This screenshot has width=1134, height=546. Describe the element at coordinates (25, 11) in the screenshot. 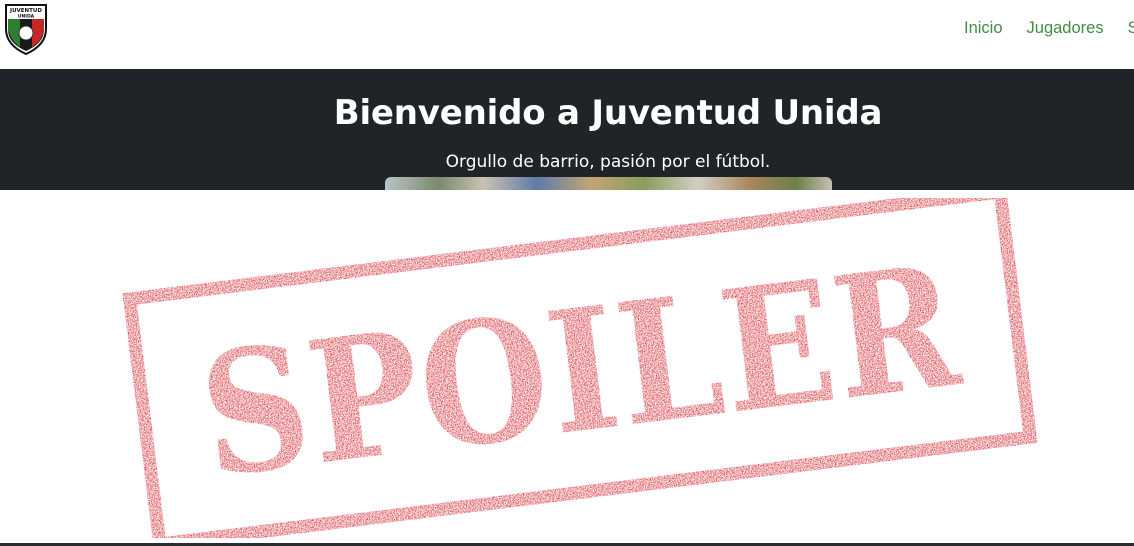

I see `logo-text-line1: JUVENTUD` at that location.